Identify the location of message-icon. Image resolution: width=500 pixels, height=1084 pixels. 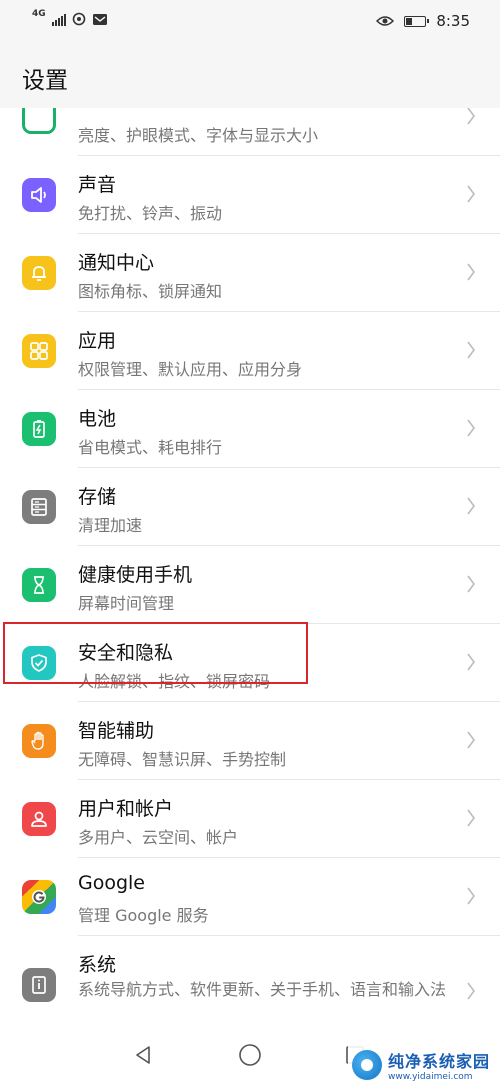
(99, 19).